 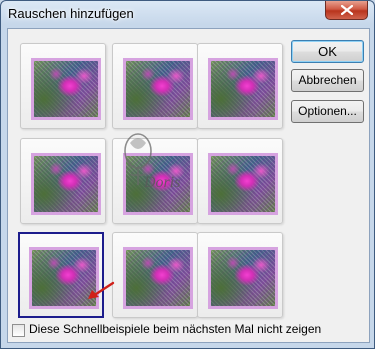 I want to click on close-icon, so click(x=347, y=10).